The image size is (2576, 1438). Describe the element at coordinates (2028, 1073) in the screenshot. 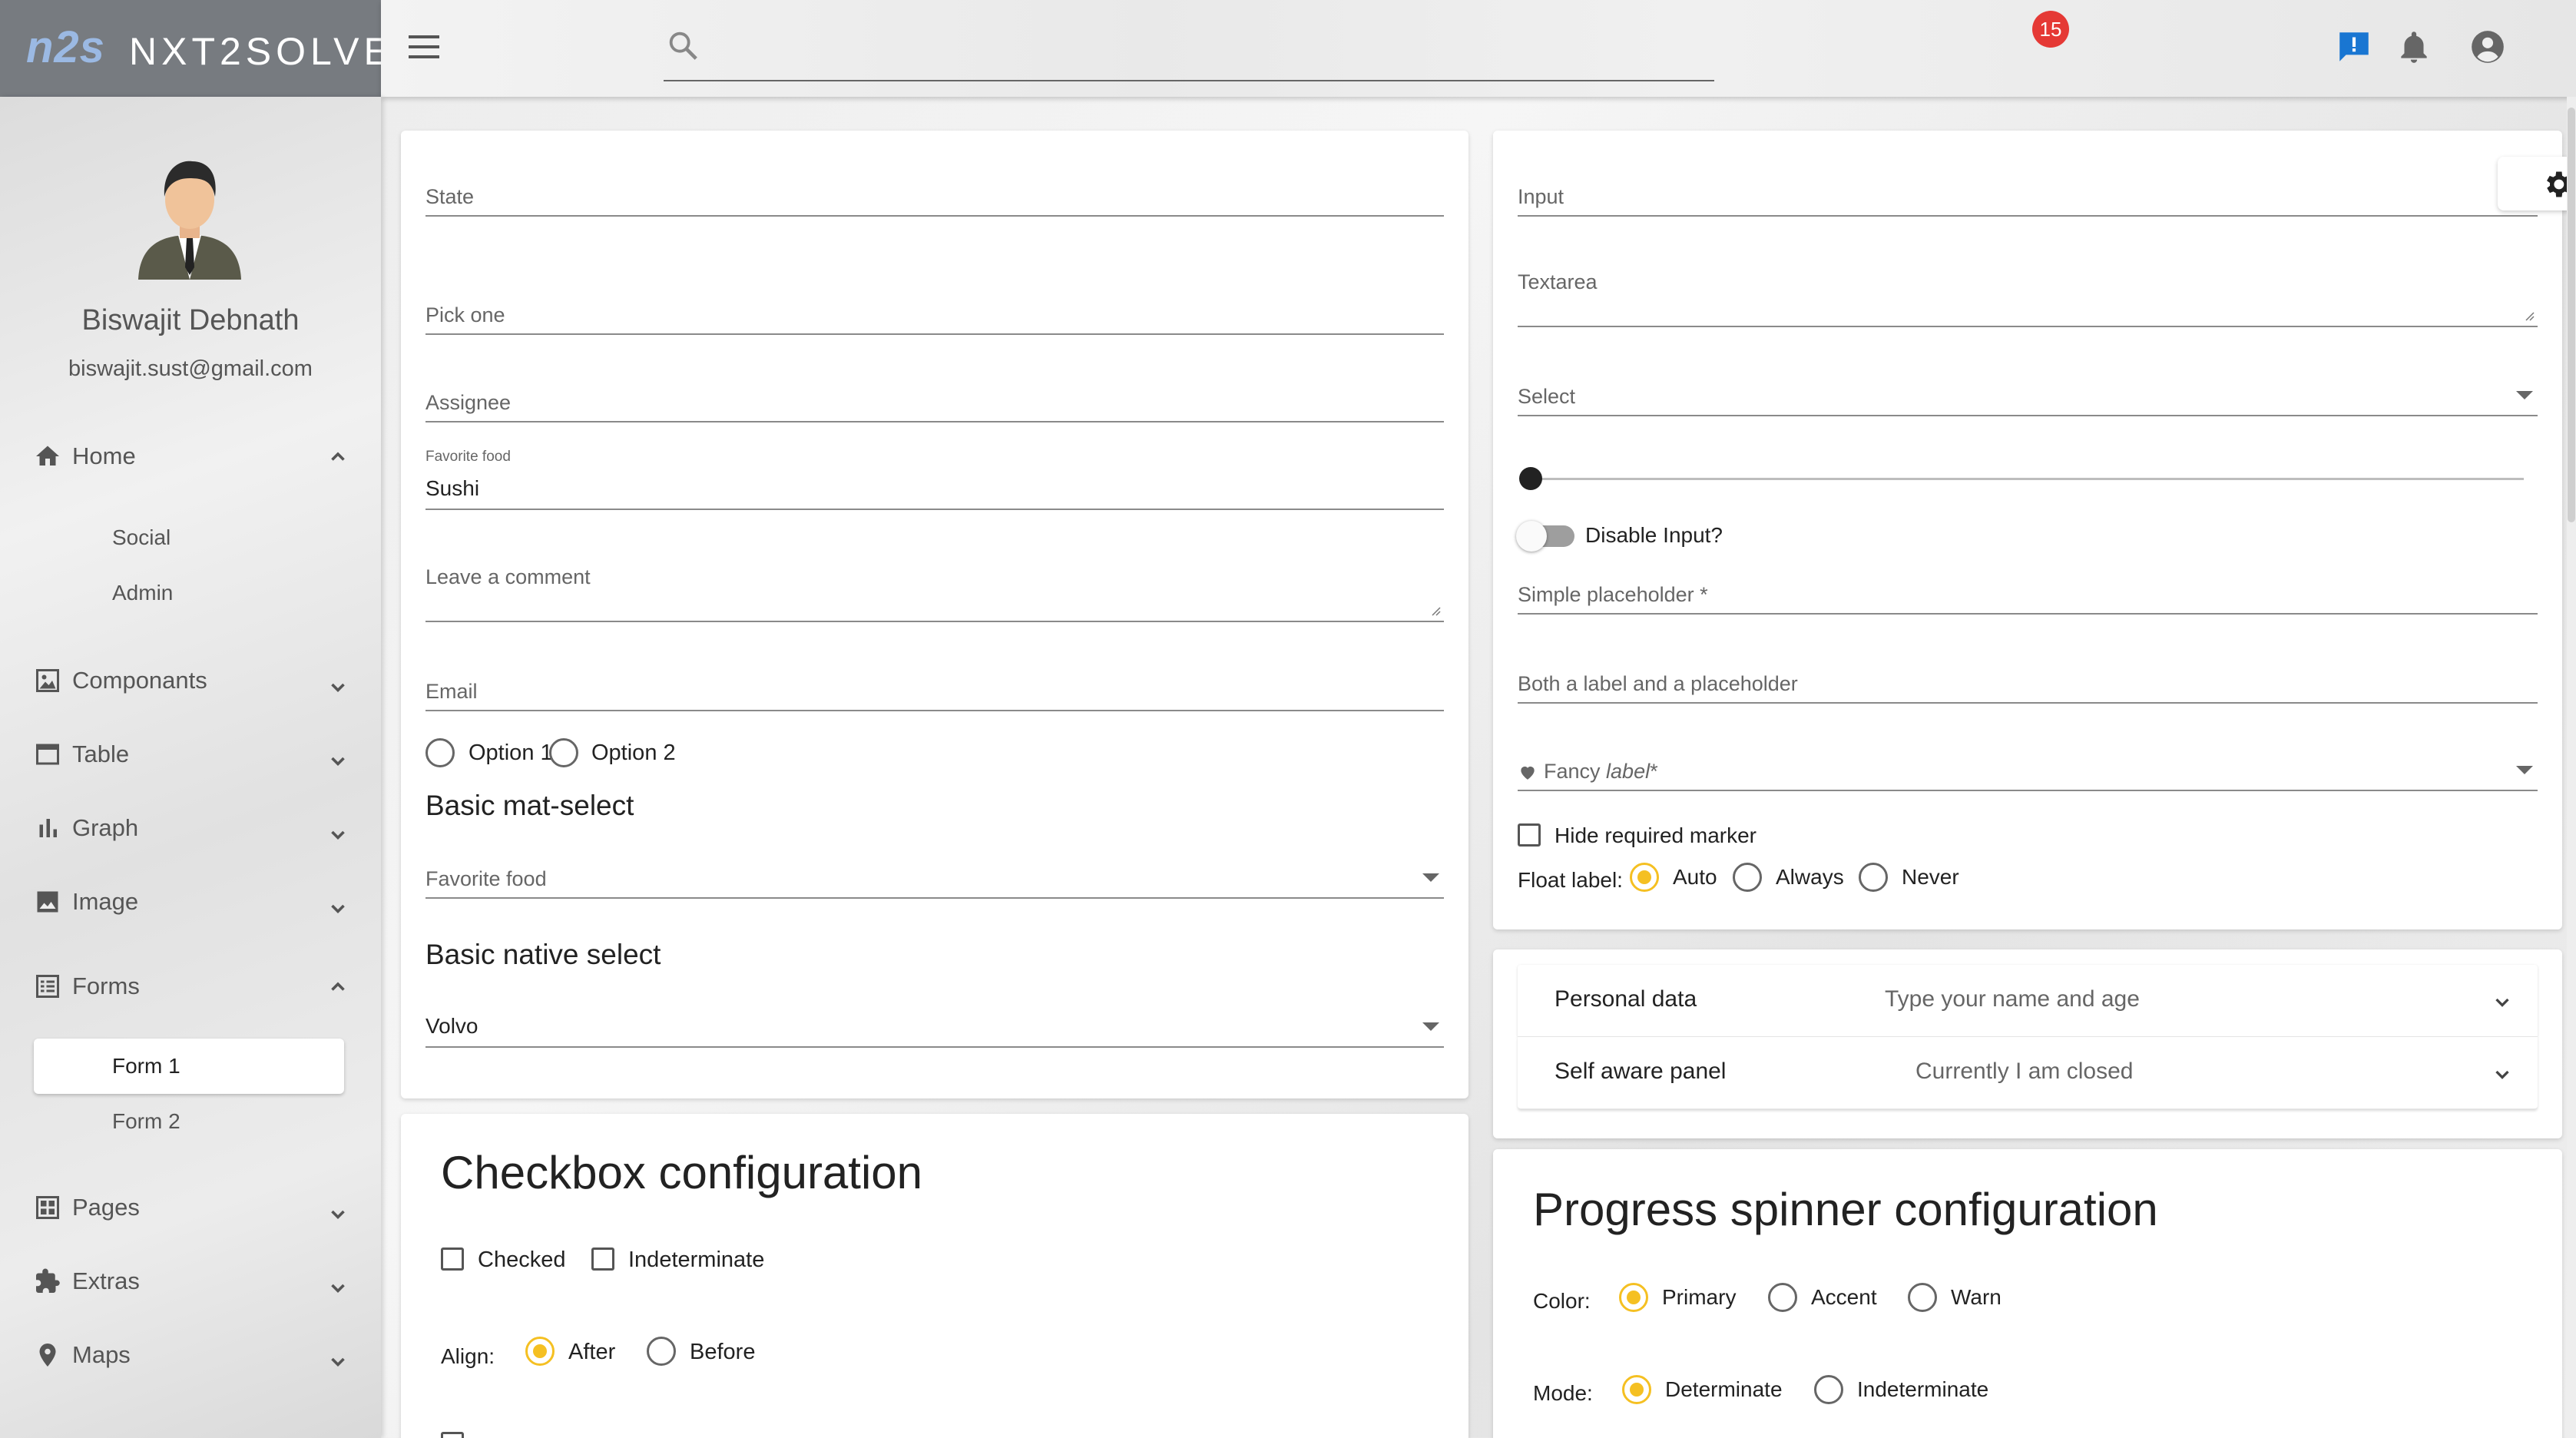

I see `self-aware-panel: Self aware panel Currently I am closed` at that location.